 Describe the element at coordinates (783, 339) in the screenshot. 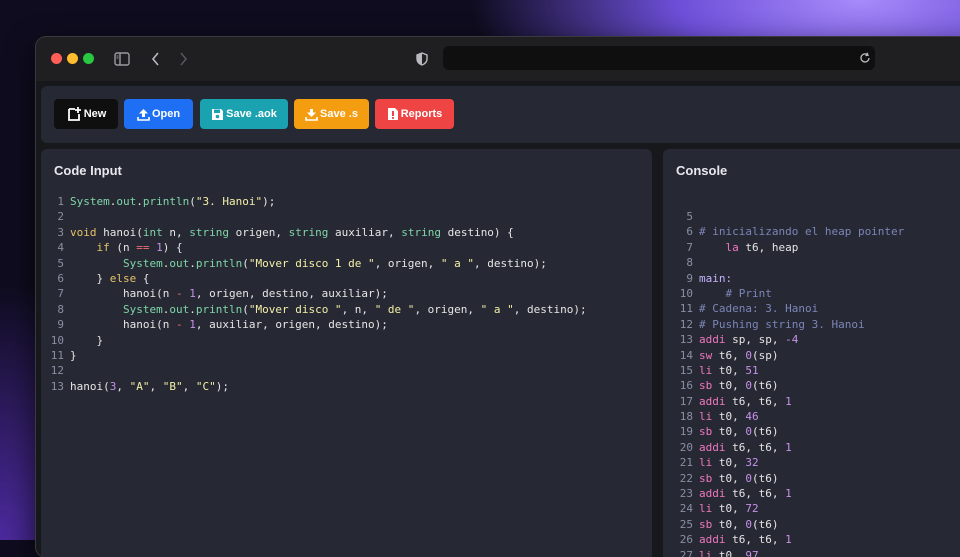

I see `console-line: 13 addi sp, sp, -4` at that location.